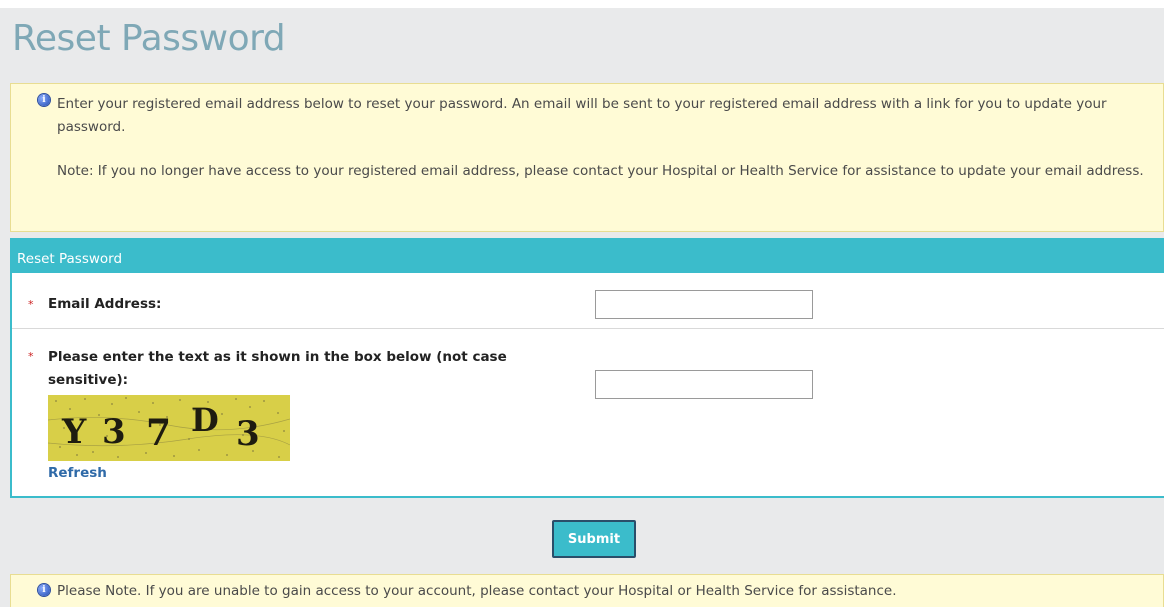  Describe the element at coordinates (704, 384) in the screenshot. I see `captcha-input` at that location.